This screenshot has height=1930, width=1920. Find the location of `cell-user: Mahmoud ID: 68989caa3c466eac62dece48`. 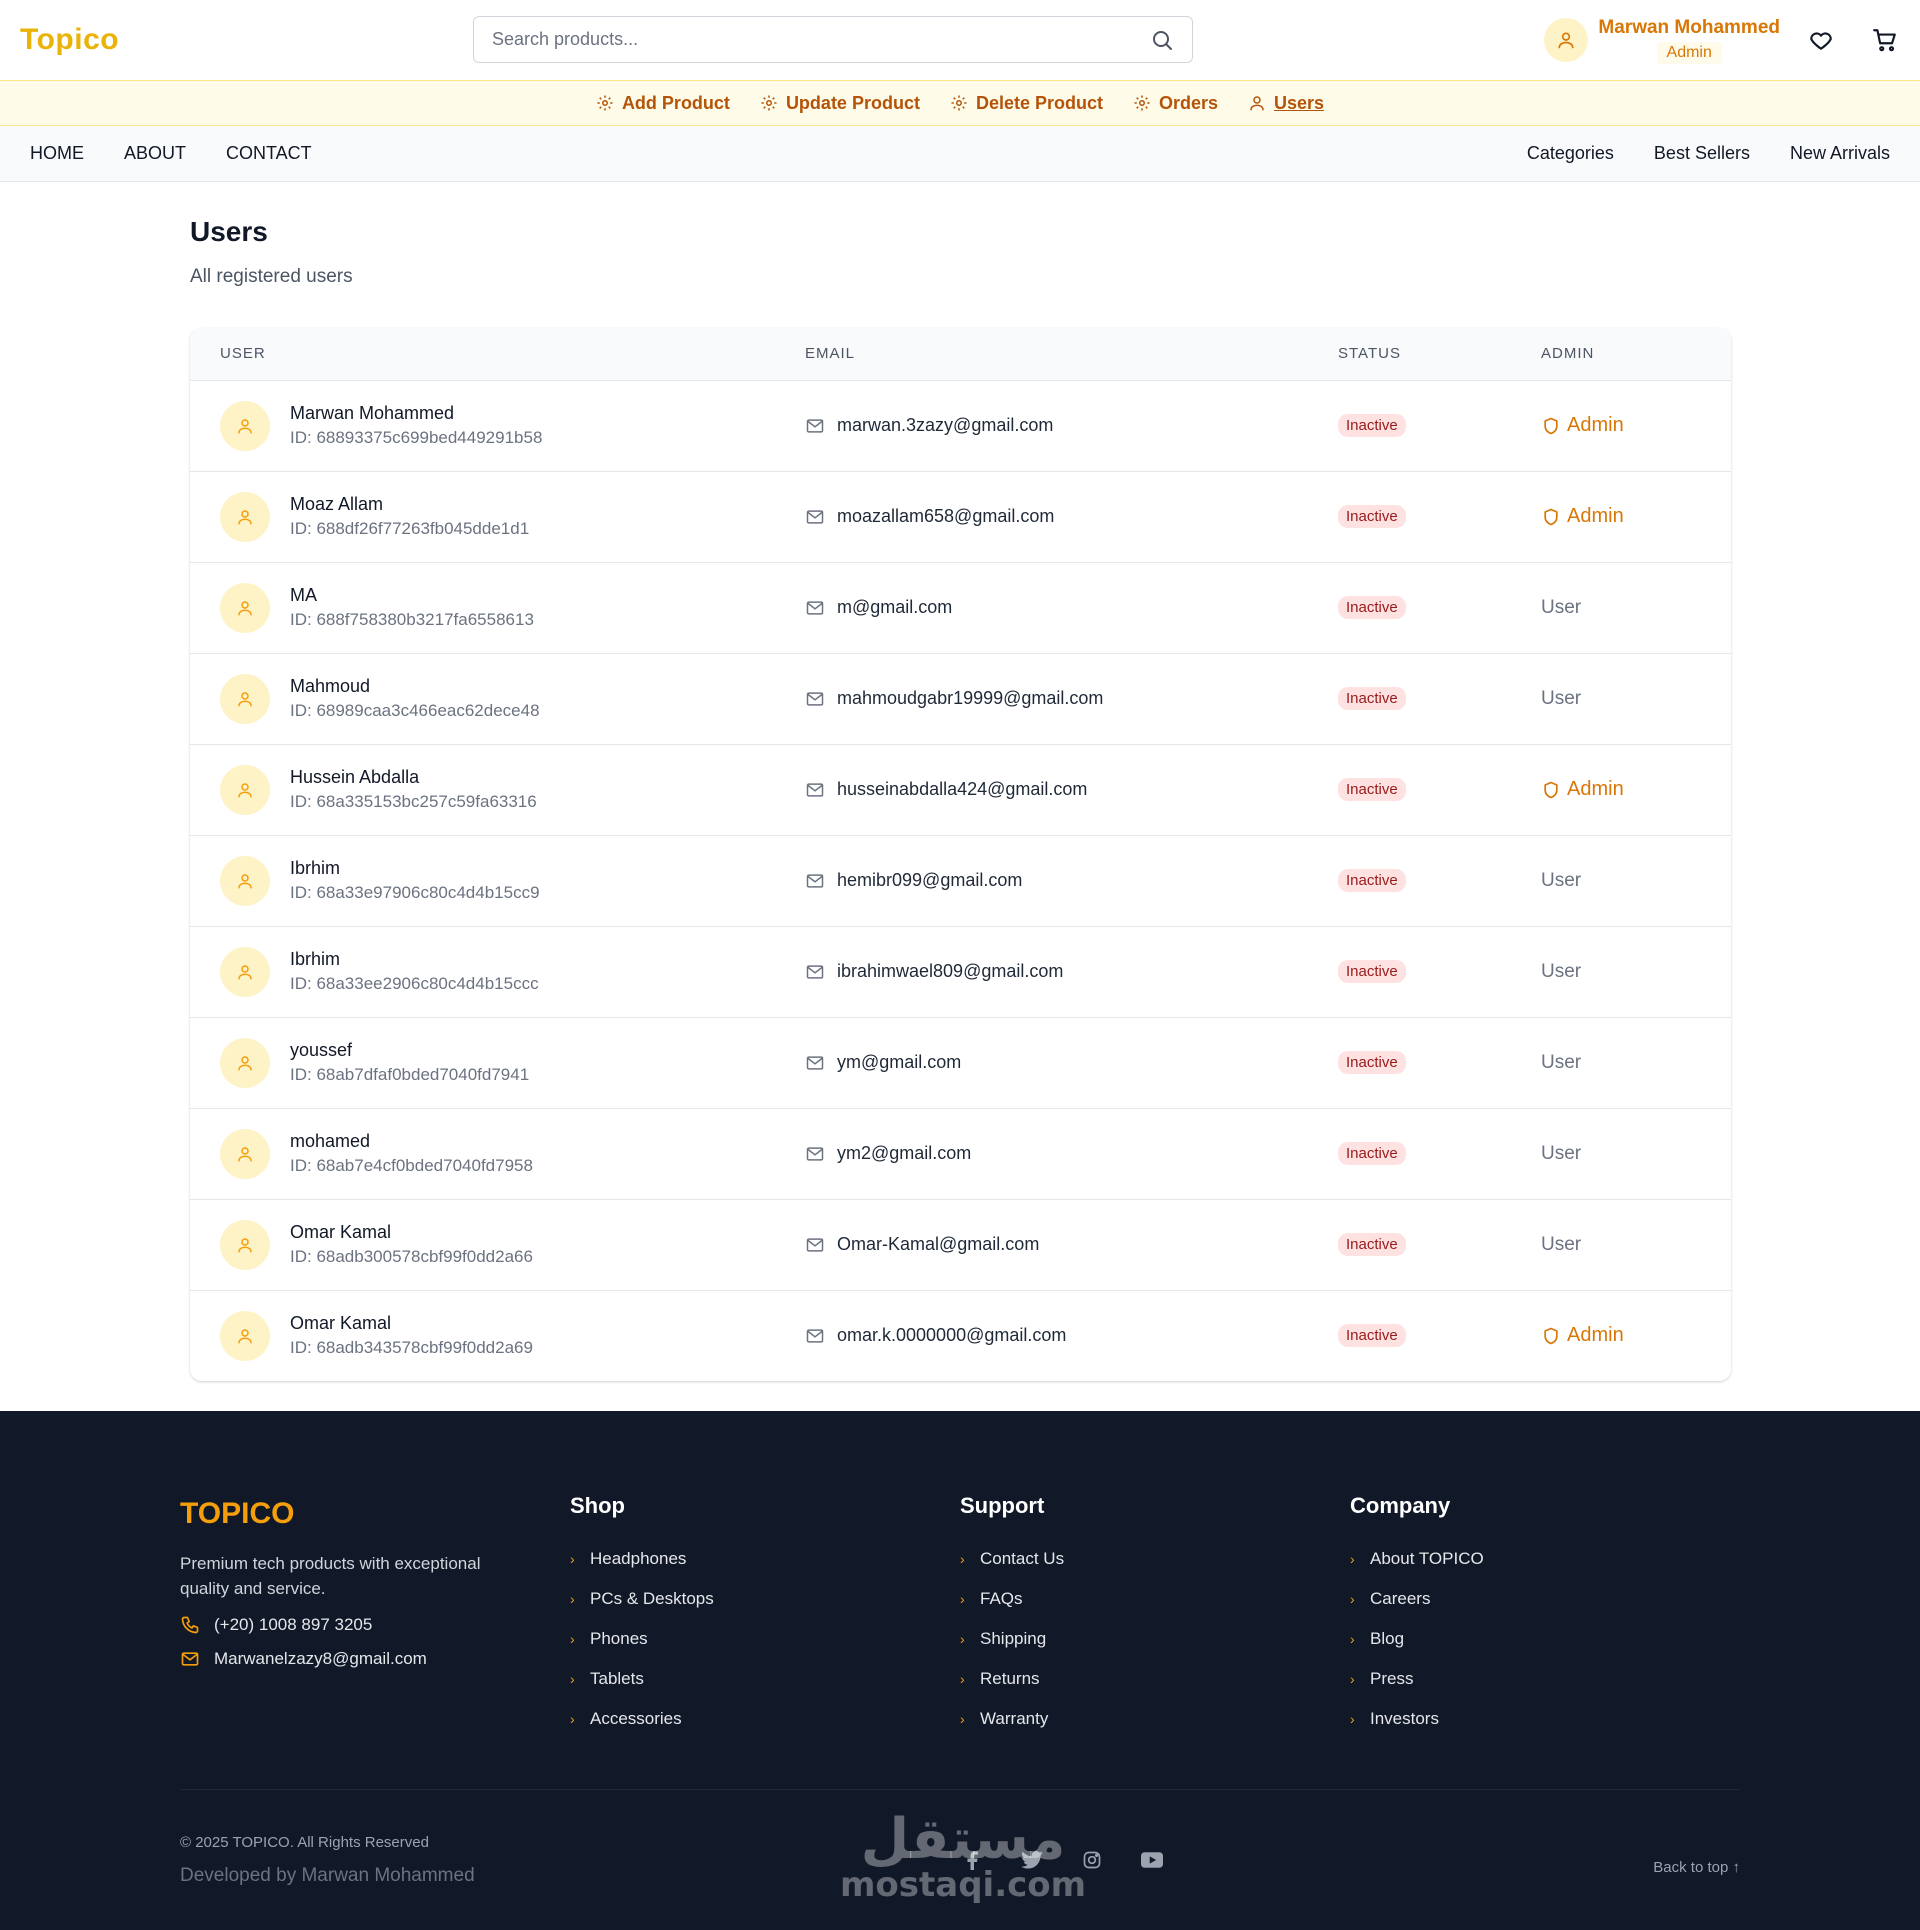

cell-user: Mahmoud ID: 68989caa3c466eac62dece48 is located at coordinates (482, 698).